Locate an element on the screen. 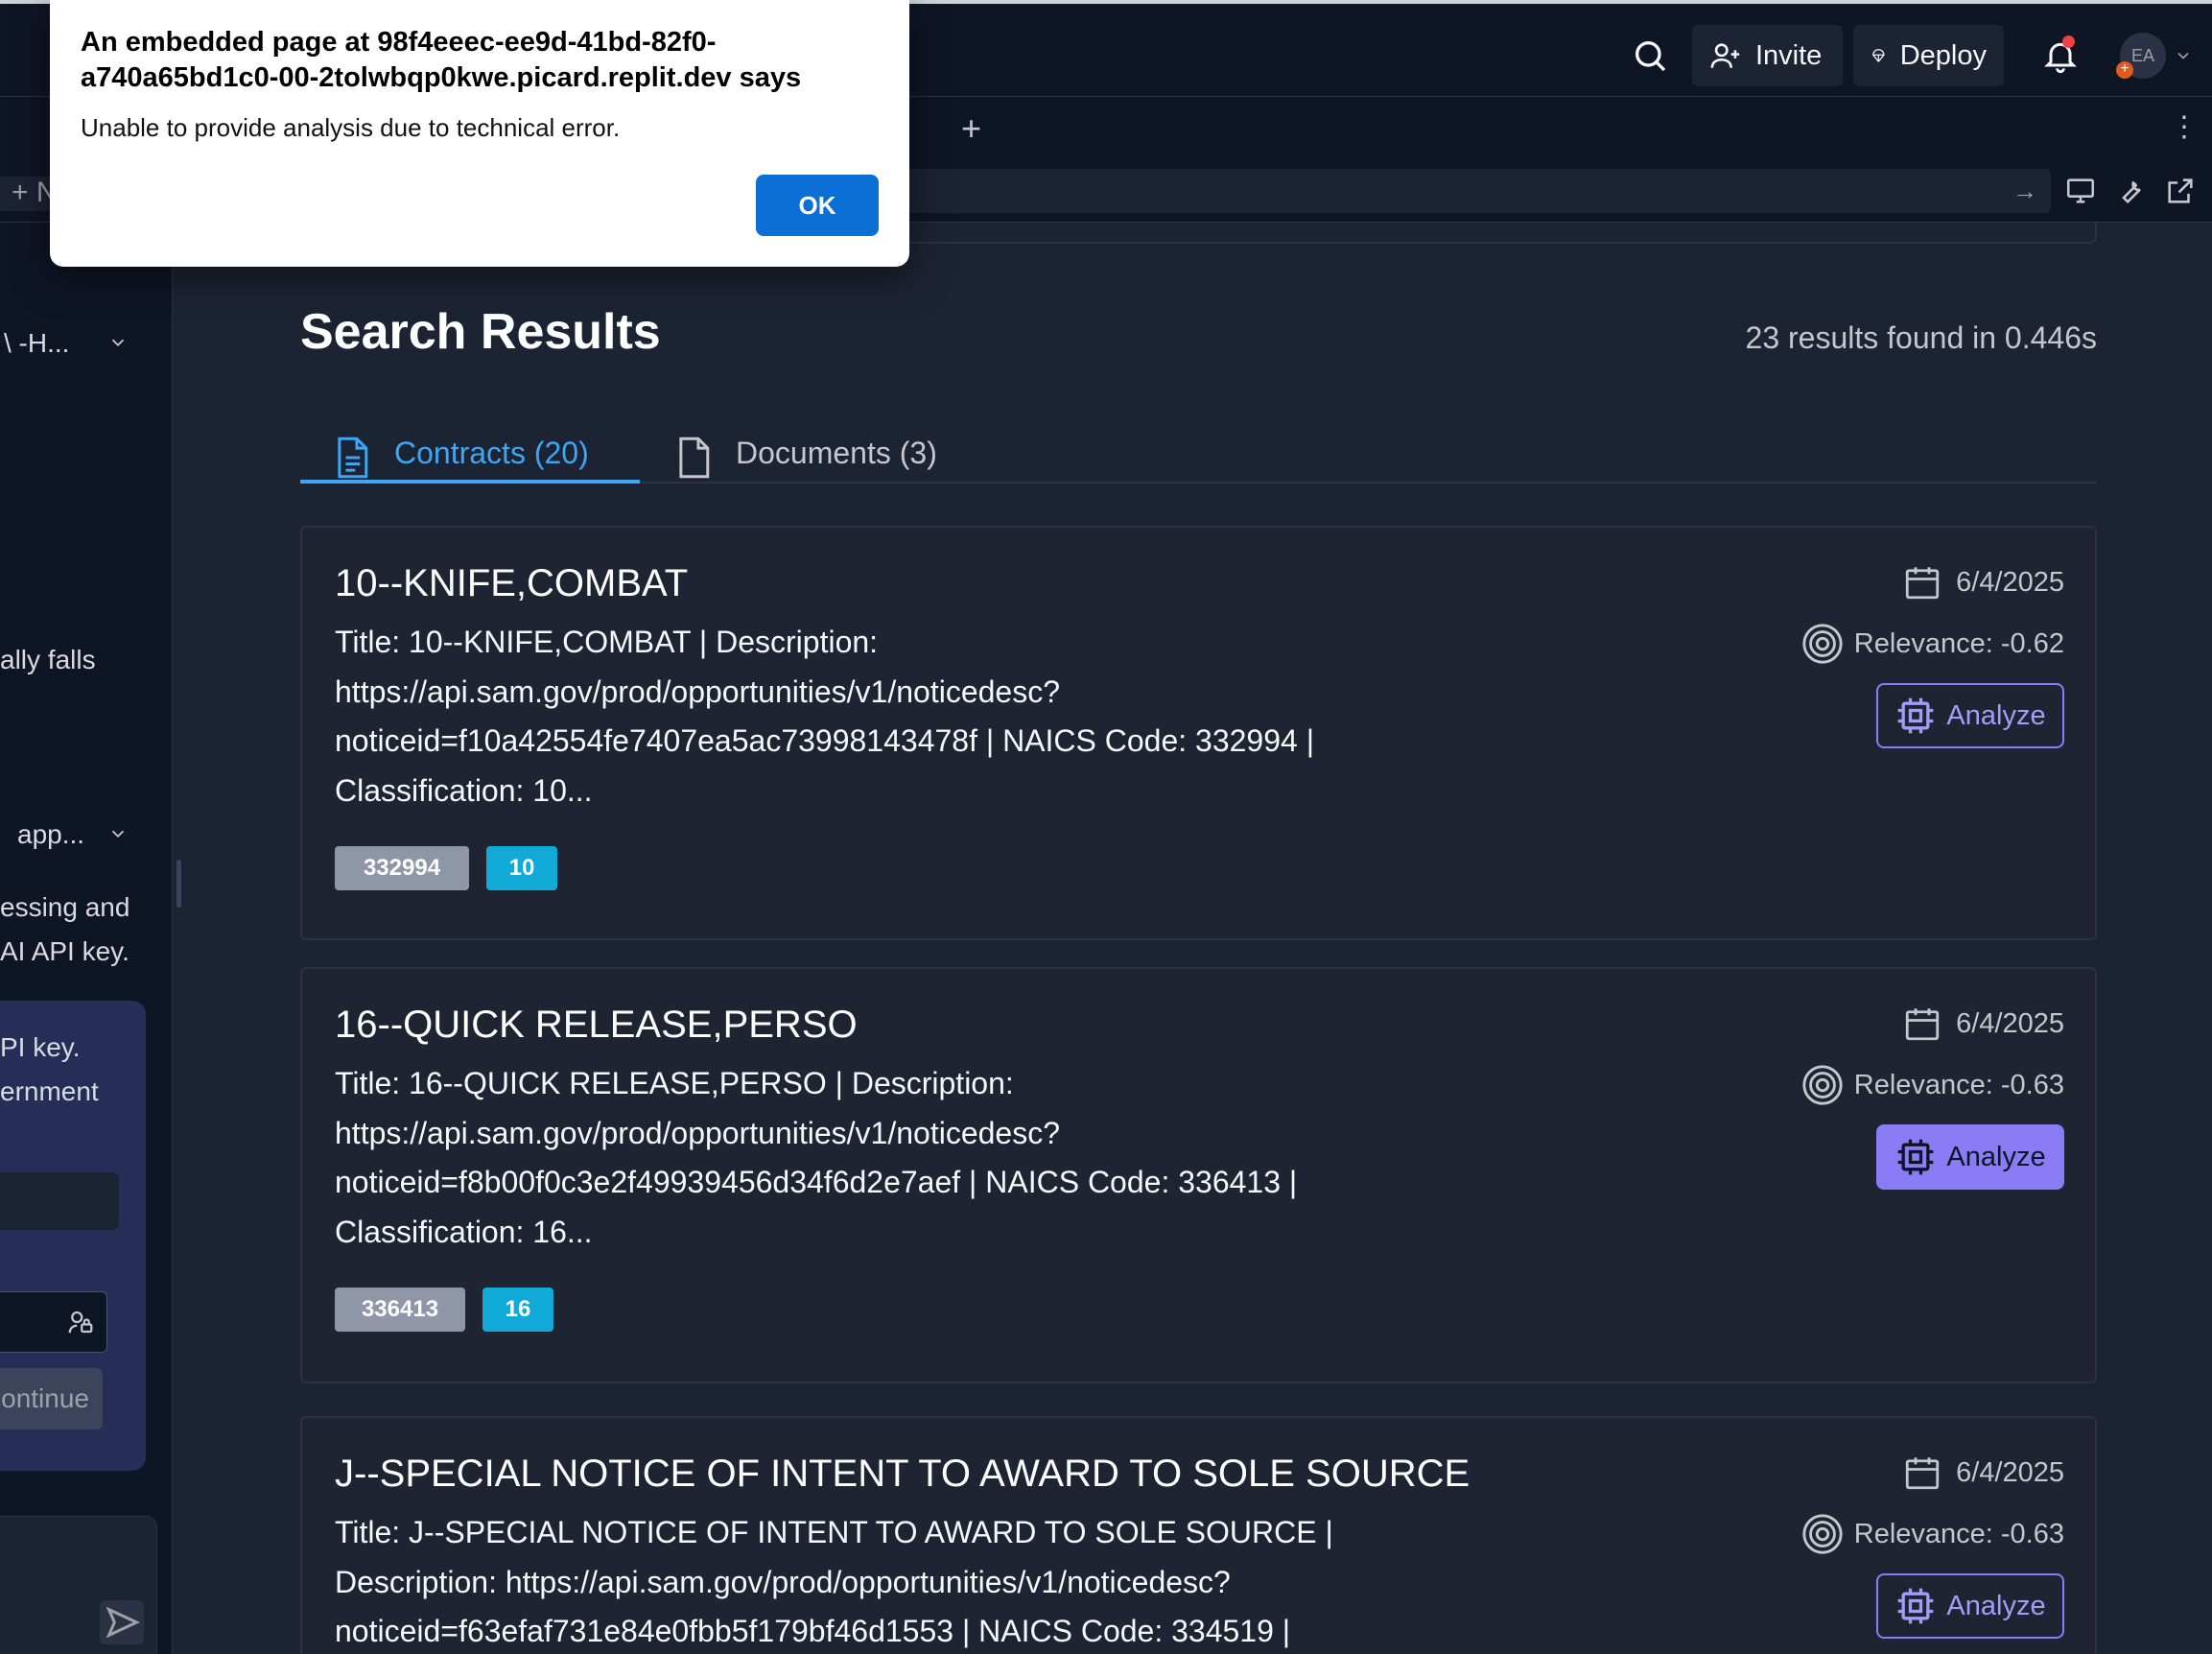 Image resolution: width=2212 pixels, height=1654 pixels. classification-tag: 10 is located at coordinates (521, 868).